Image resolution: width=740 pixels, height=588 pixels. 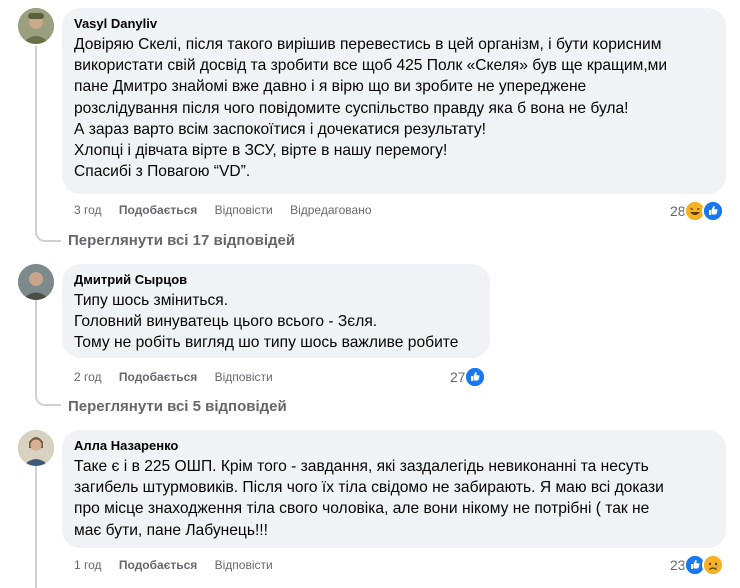 What do you see at coordinates (697, 211) in the screenshot?
I see `reaction-summary: 28` at bounding box center [697, 211].